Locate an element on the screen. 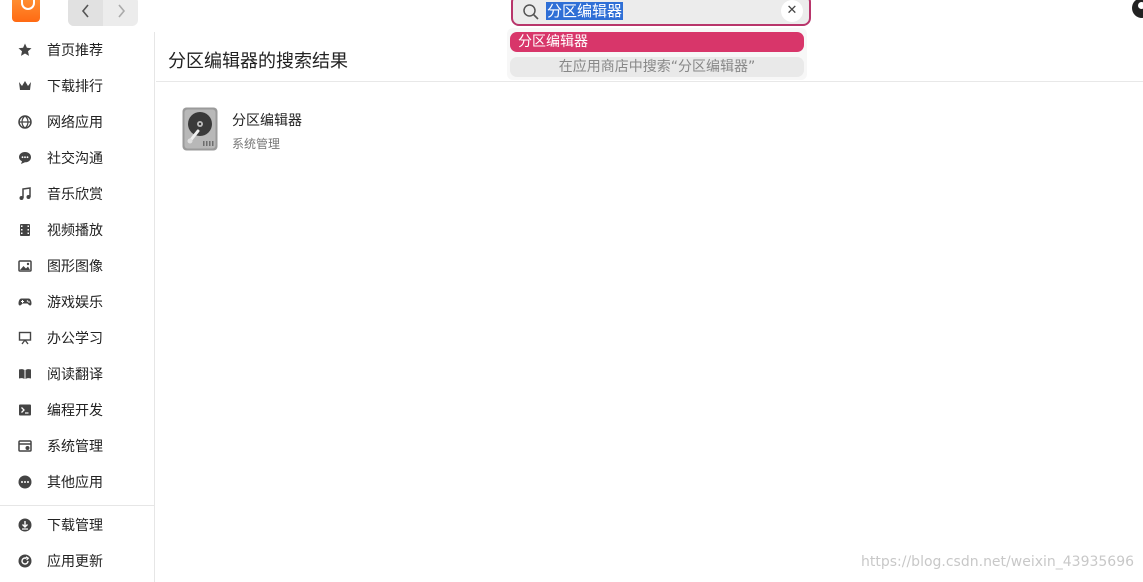  sidebar-item-label: 阅读翻译 is located at coordinates (75, 375).